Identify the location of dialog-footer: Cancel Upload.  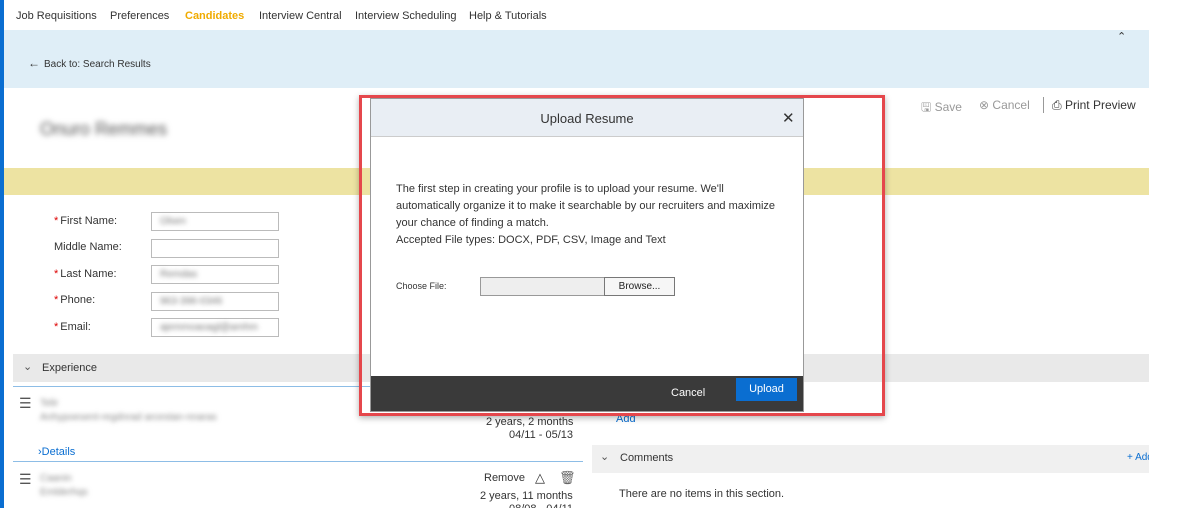
(587, 393).